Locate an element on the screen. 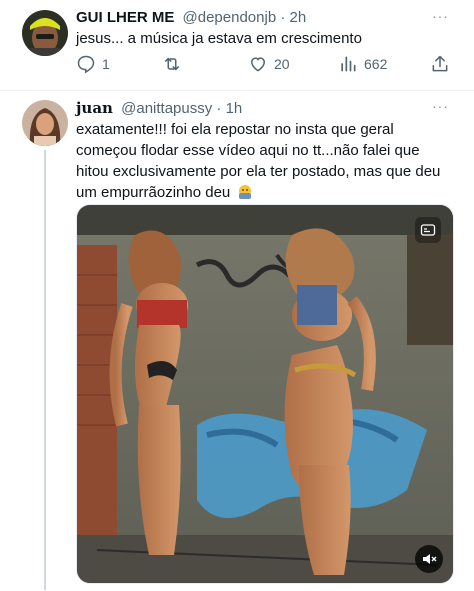  mute-icon is located at coordinates (430, 559).